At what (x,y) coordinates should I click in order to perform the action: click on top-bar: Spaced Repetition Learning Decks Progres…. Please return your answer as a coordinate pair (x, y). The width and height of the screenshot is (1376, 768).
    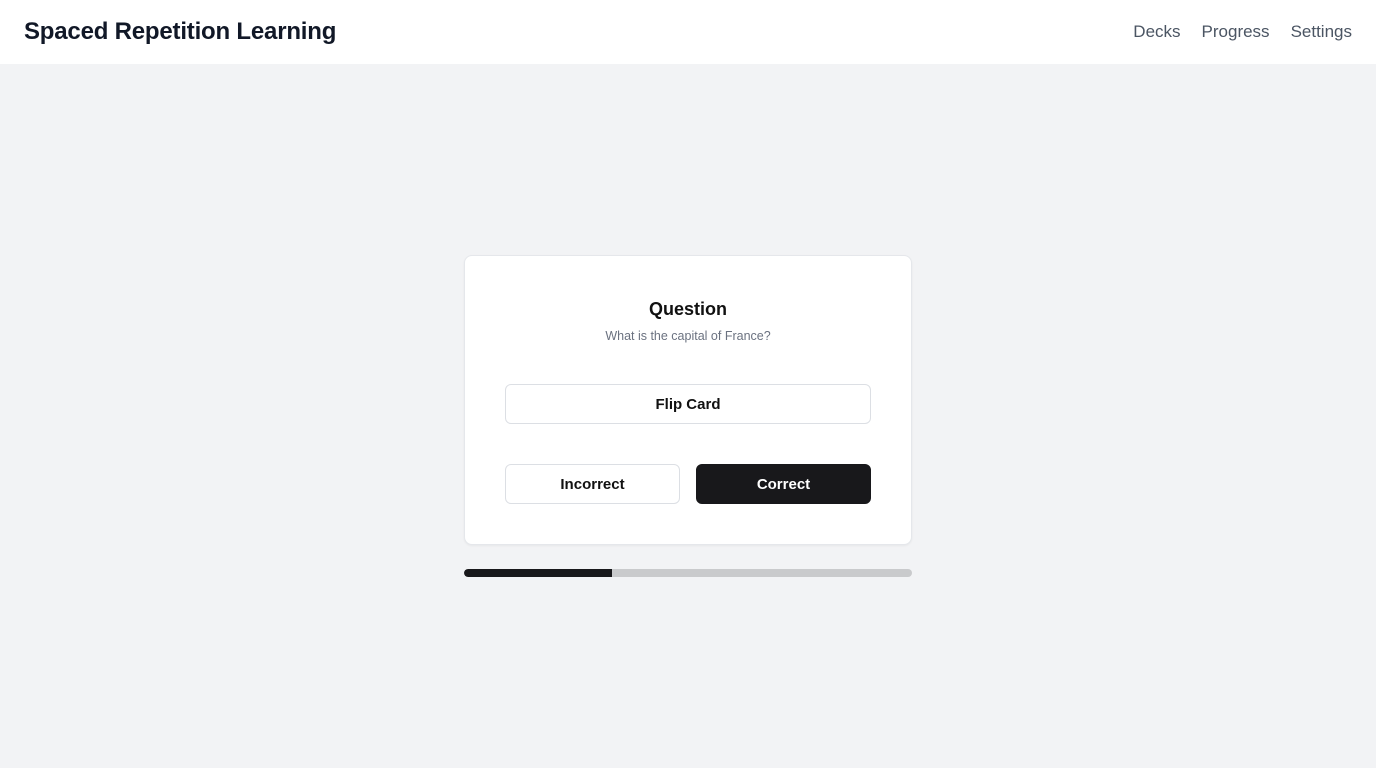
    Looking at the image, I should click on (688, 32).